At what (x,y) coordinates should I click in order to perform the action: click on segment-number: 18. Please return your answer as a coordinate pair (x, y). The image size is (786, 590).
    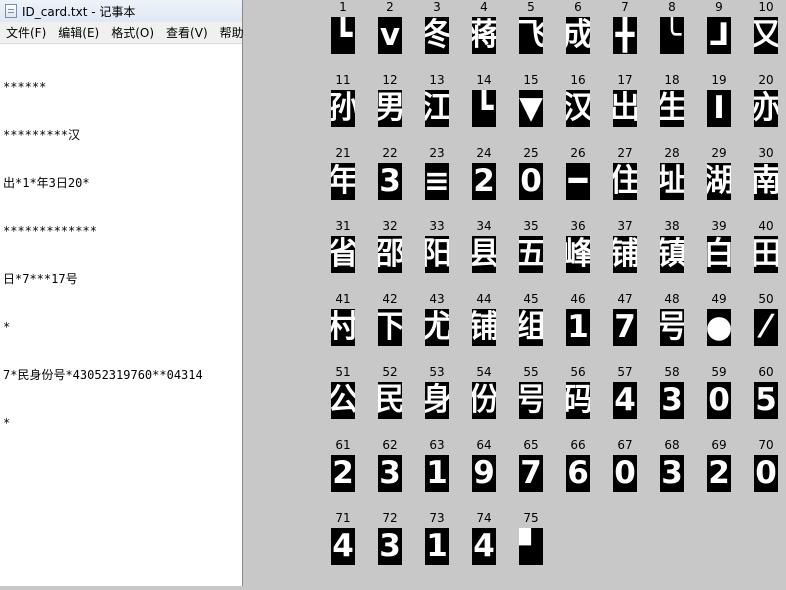
    Looking at the image, I should click on (672, 80).